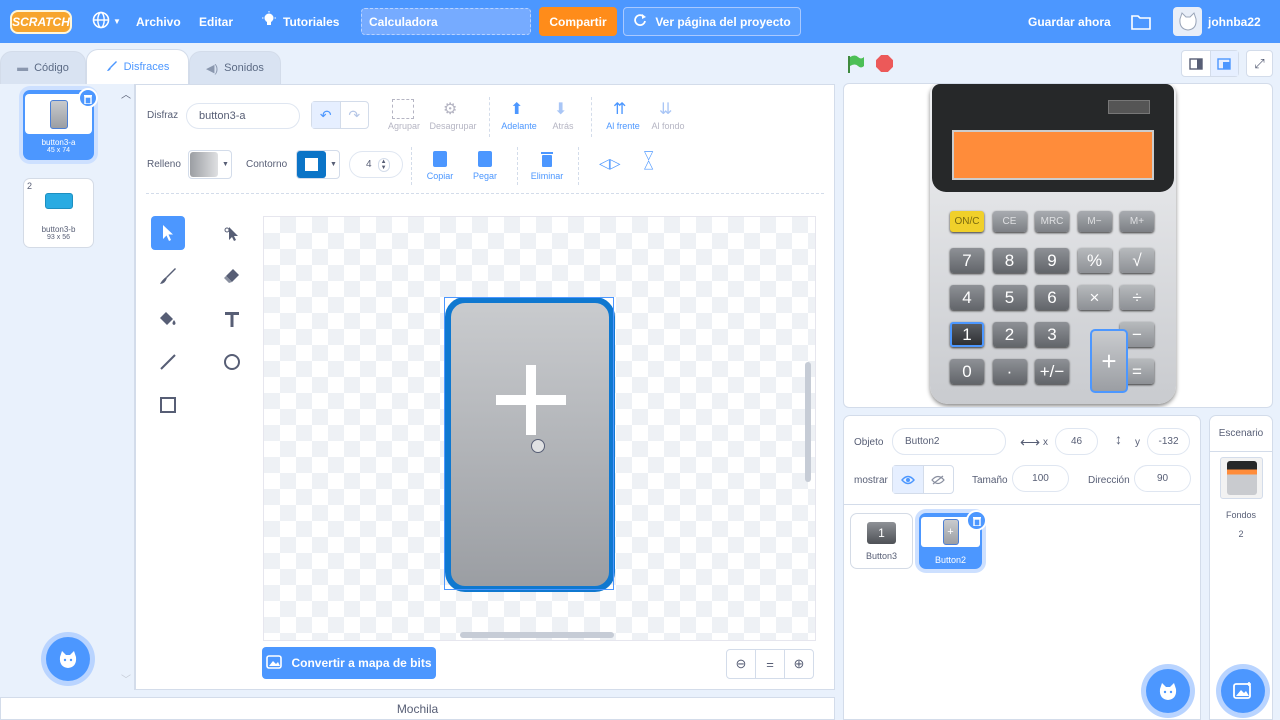  Describe the element at coordinates (1069, 21) in the screenshot. I see `save-now-button: Guardar ahora` at that location.